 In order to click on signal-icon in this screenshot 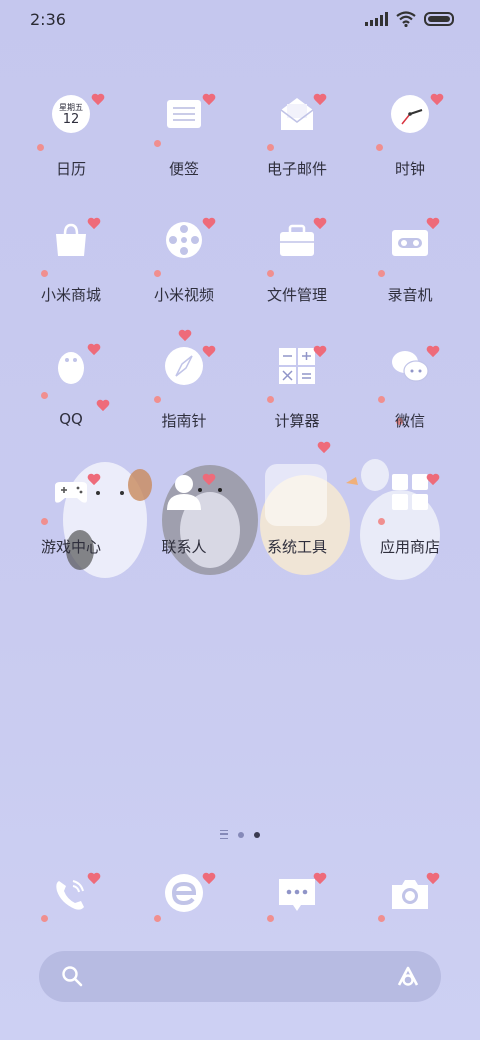, I will do `click(376, 19)`.